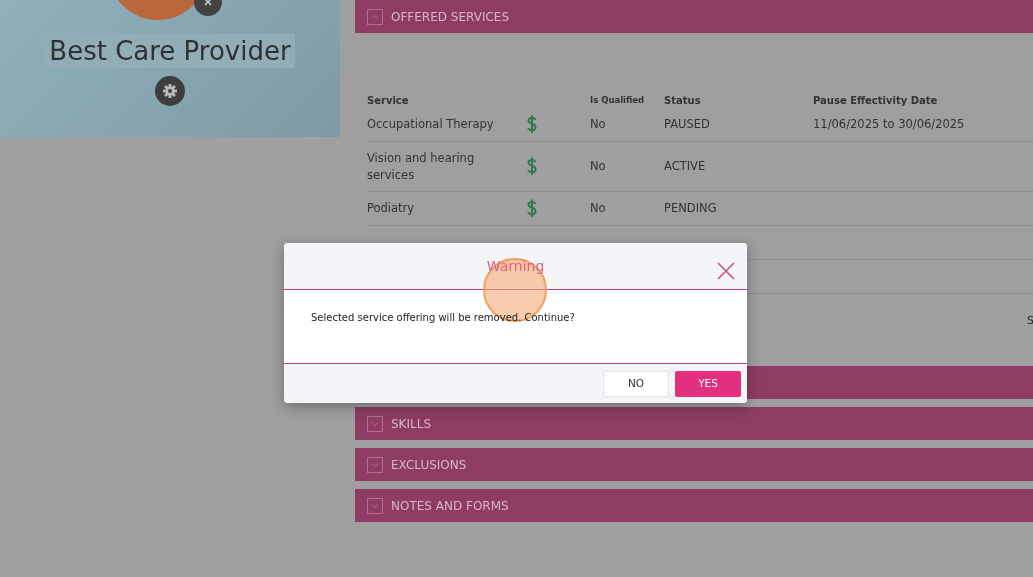 The width and height of the screenshot is (1033, 577). What do you see at coordinates (708, 383) in the screenshot?
I see `yes-button: YES` at bounding box center [708, 383].